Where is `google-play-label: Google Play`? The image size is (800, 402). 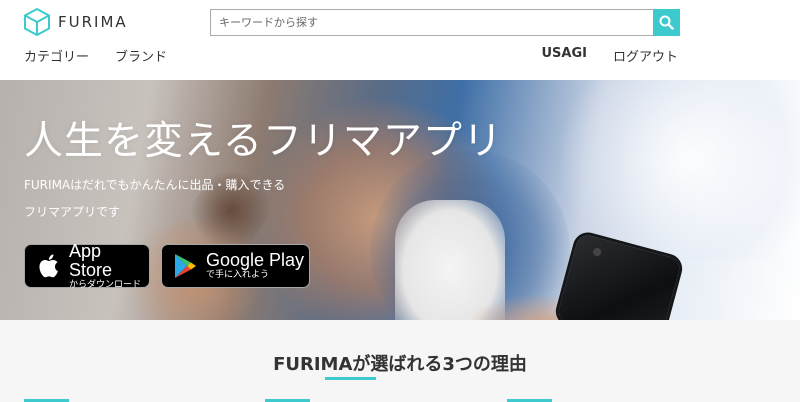 google-play-label: Google Play is located at coordinates (255, 260).